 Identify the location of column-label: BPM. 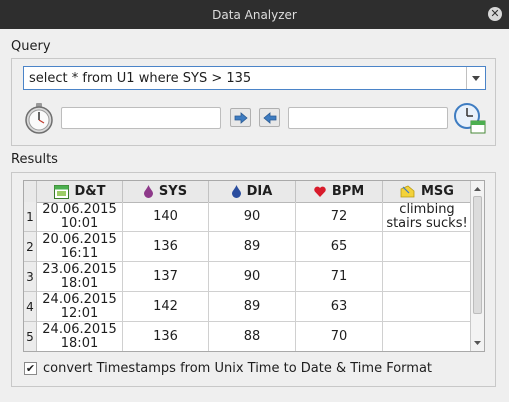
(348, 191).